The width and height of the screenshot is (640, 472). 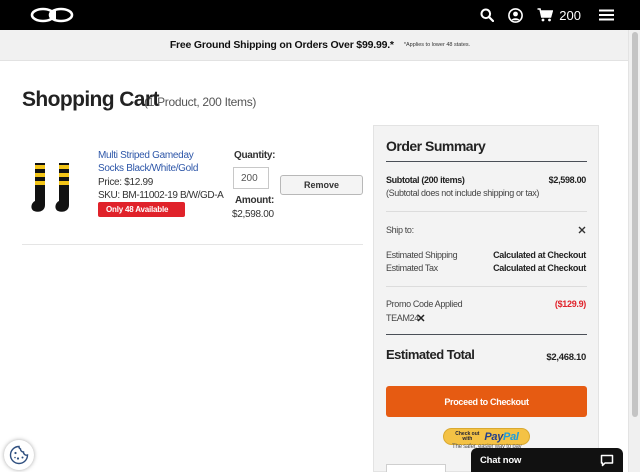 What do you see at coordinates (487, 15) in the screenshot?
I see `search-icon` at bounding box center [487, 15].